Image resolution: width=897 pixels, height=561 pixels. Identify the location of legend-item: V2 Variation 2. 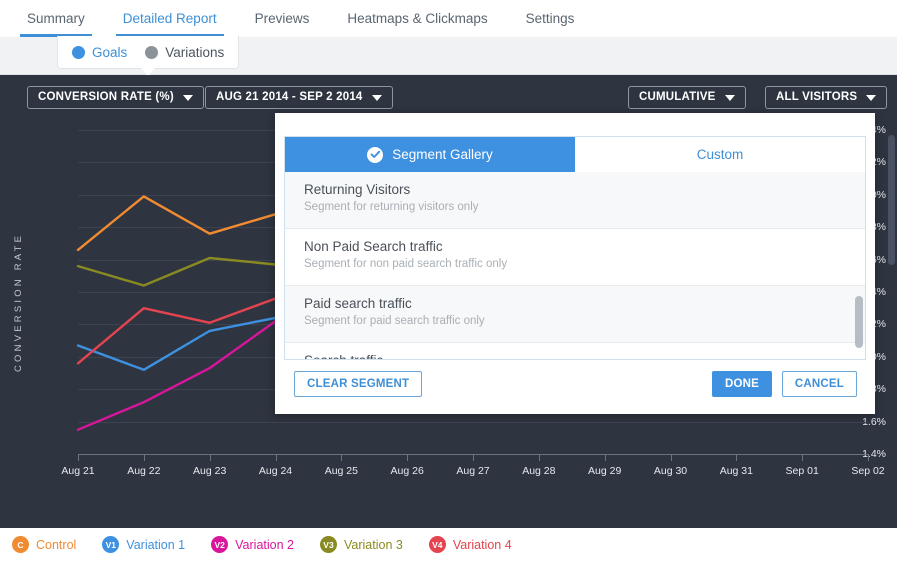
(252, 544).